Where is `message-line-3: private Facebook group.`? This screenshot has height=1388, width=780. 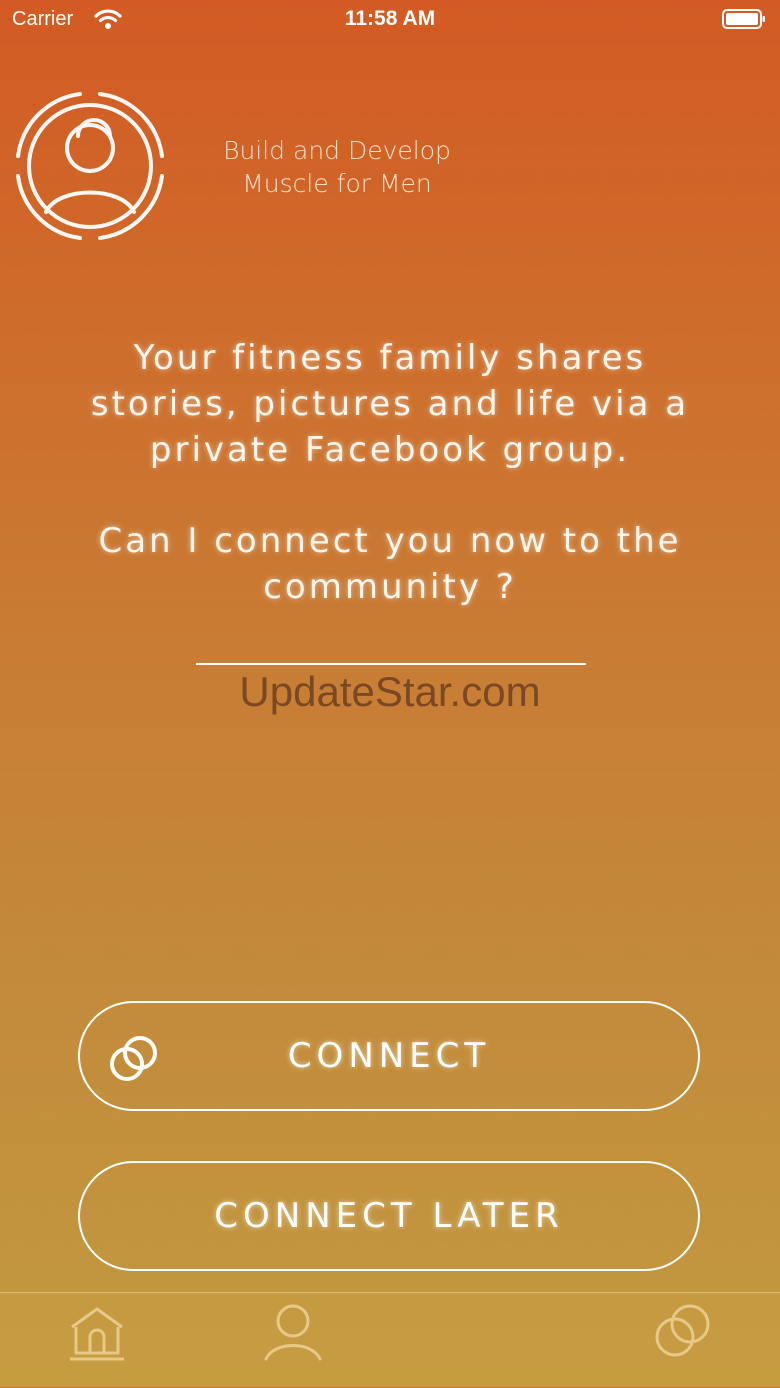
message-line-3: private Facebook group. is located at coordinates (390, 450).